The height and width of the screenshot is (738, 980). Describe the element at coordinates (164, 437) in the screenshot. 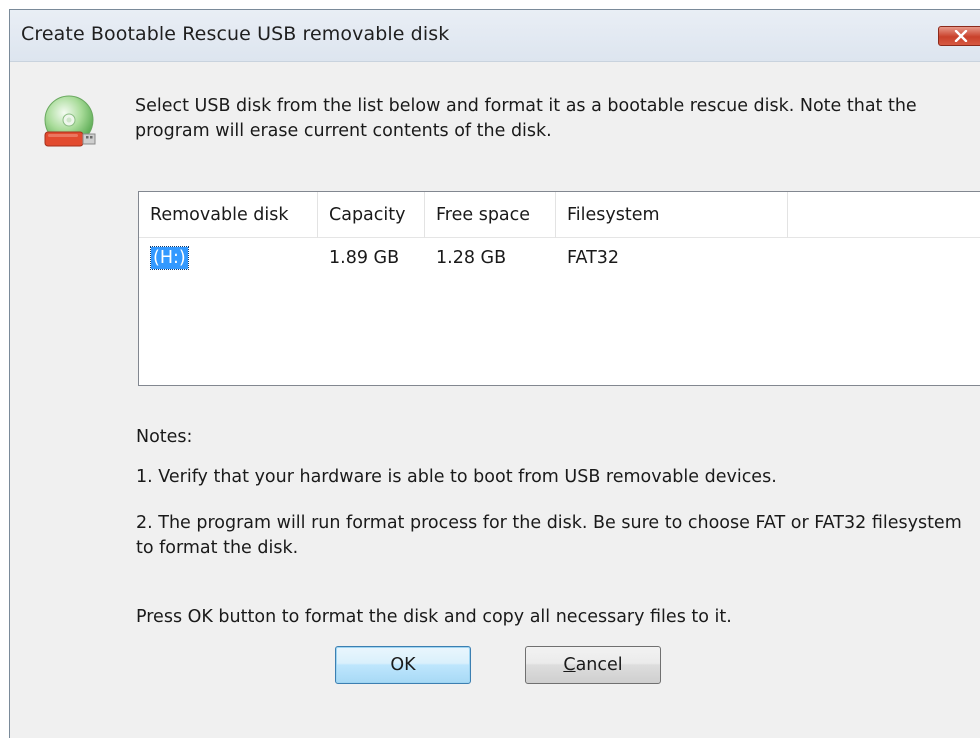

I see `notes-heading: Notes:` at that location.